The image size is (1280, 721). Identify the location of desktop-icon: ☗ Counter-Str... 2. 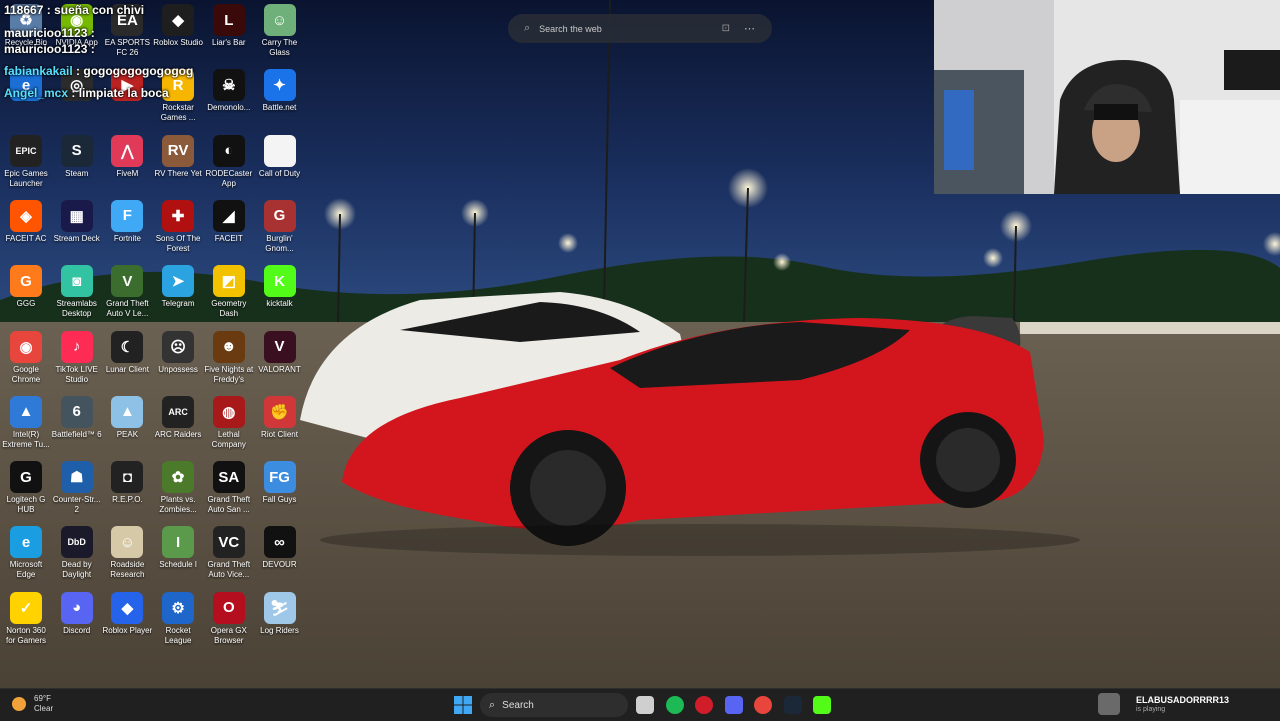
(77, 488).